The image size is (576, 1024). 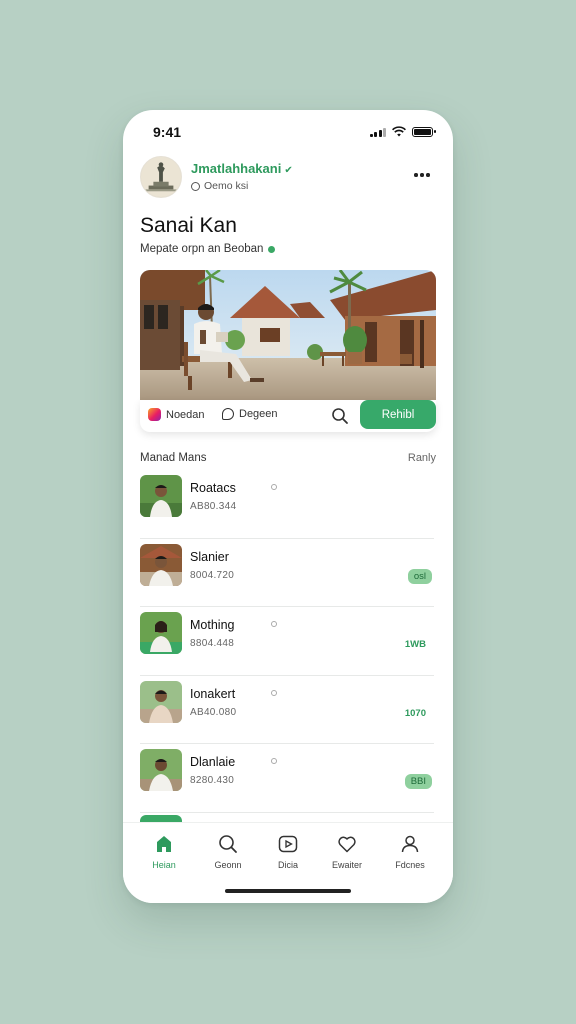 I want to click on instagram-action: Noedan, so click(x=176, y=414).